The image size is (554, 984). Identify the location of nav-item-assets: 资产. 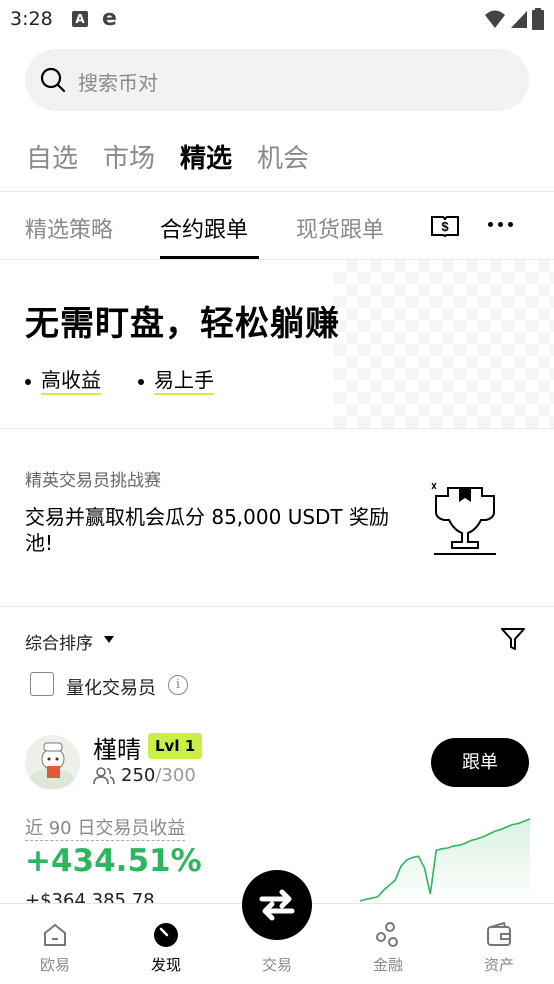
(499, 944).